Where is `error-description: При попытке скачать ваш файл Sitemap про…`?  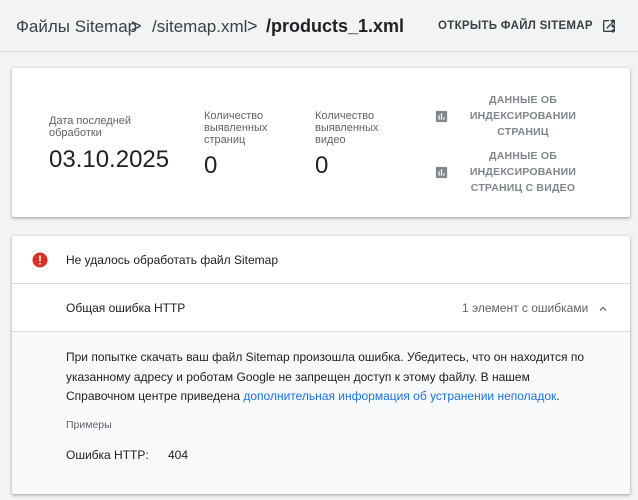 error-description: При попытке скачать ваш файл Sitemap про… is located at coordinates (326, 377).